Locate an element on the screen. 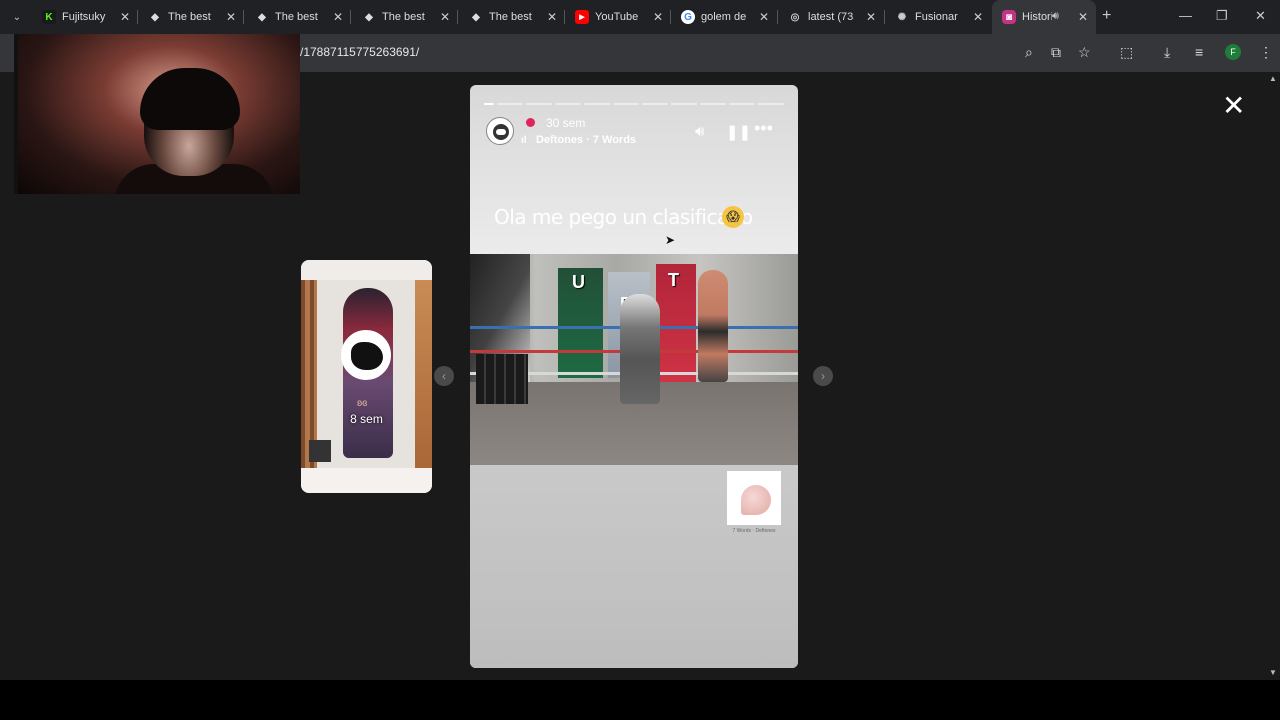 Image resolution: width=1280 pixels, height=720 pixels. tab-1: ◆ The best C ✕ is located at coordinates (191, 17).